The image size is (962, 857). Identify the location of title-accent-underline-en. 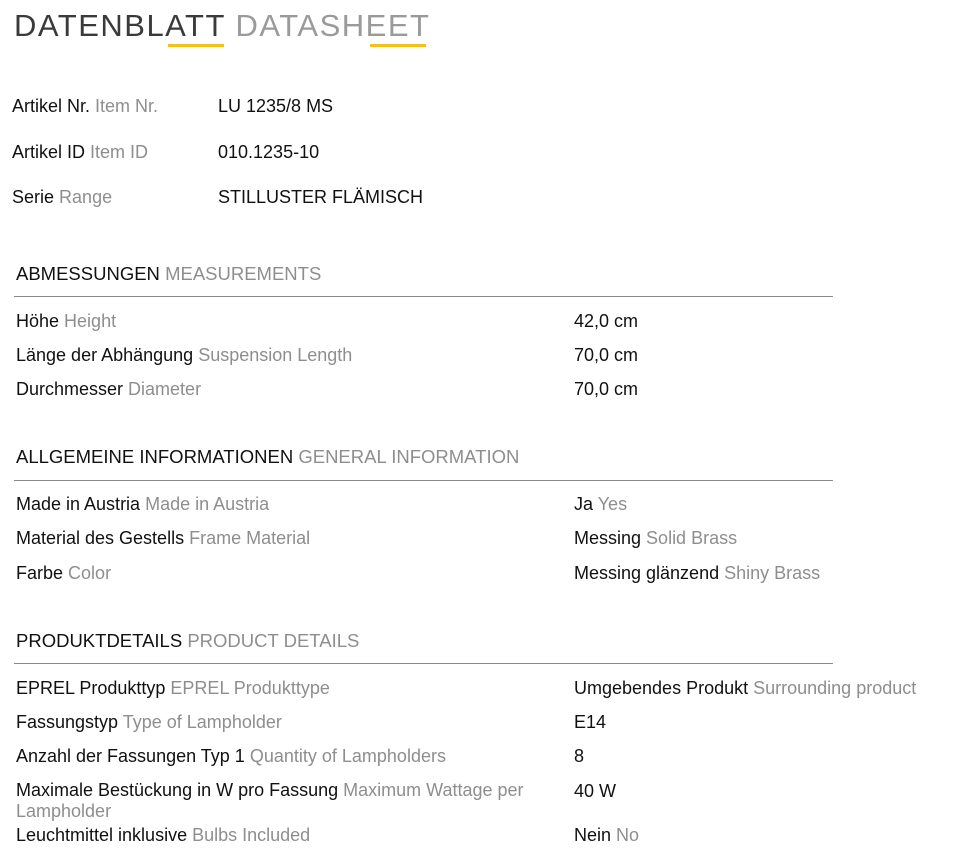
(398, 45).